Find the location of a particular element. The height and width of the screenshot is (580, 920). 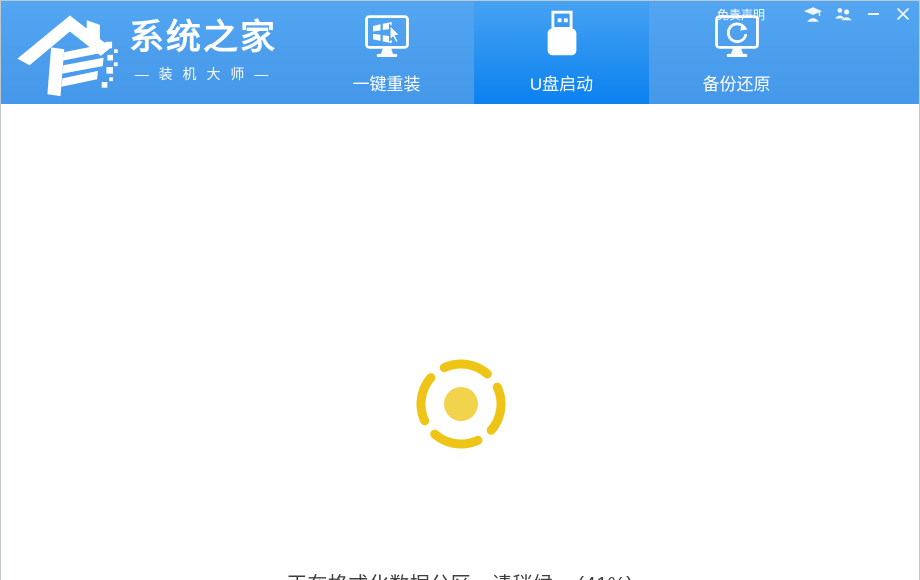

tab-usb-boot: U盘启动 is located at coordinates (561, 52).